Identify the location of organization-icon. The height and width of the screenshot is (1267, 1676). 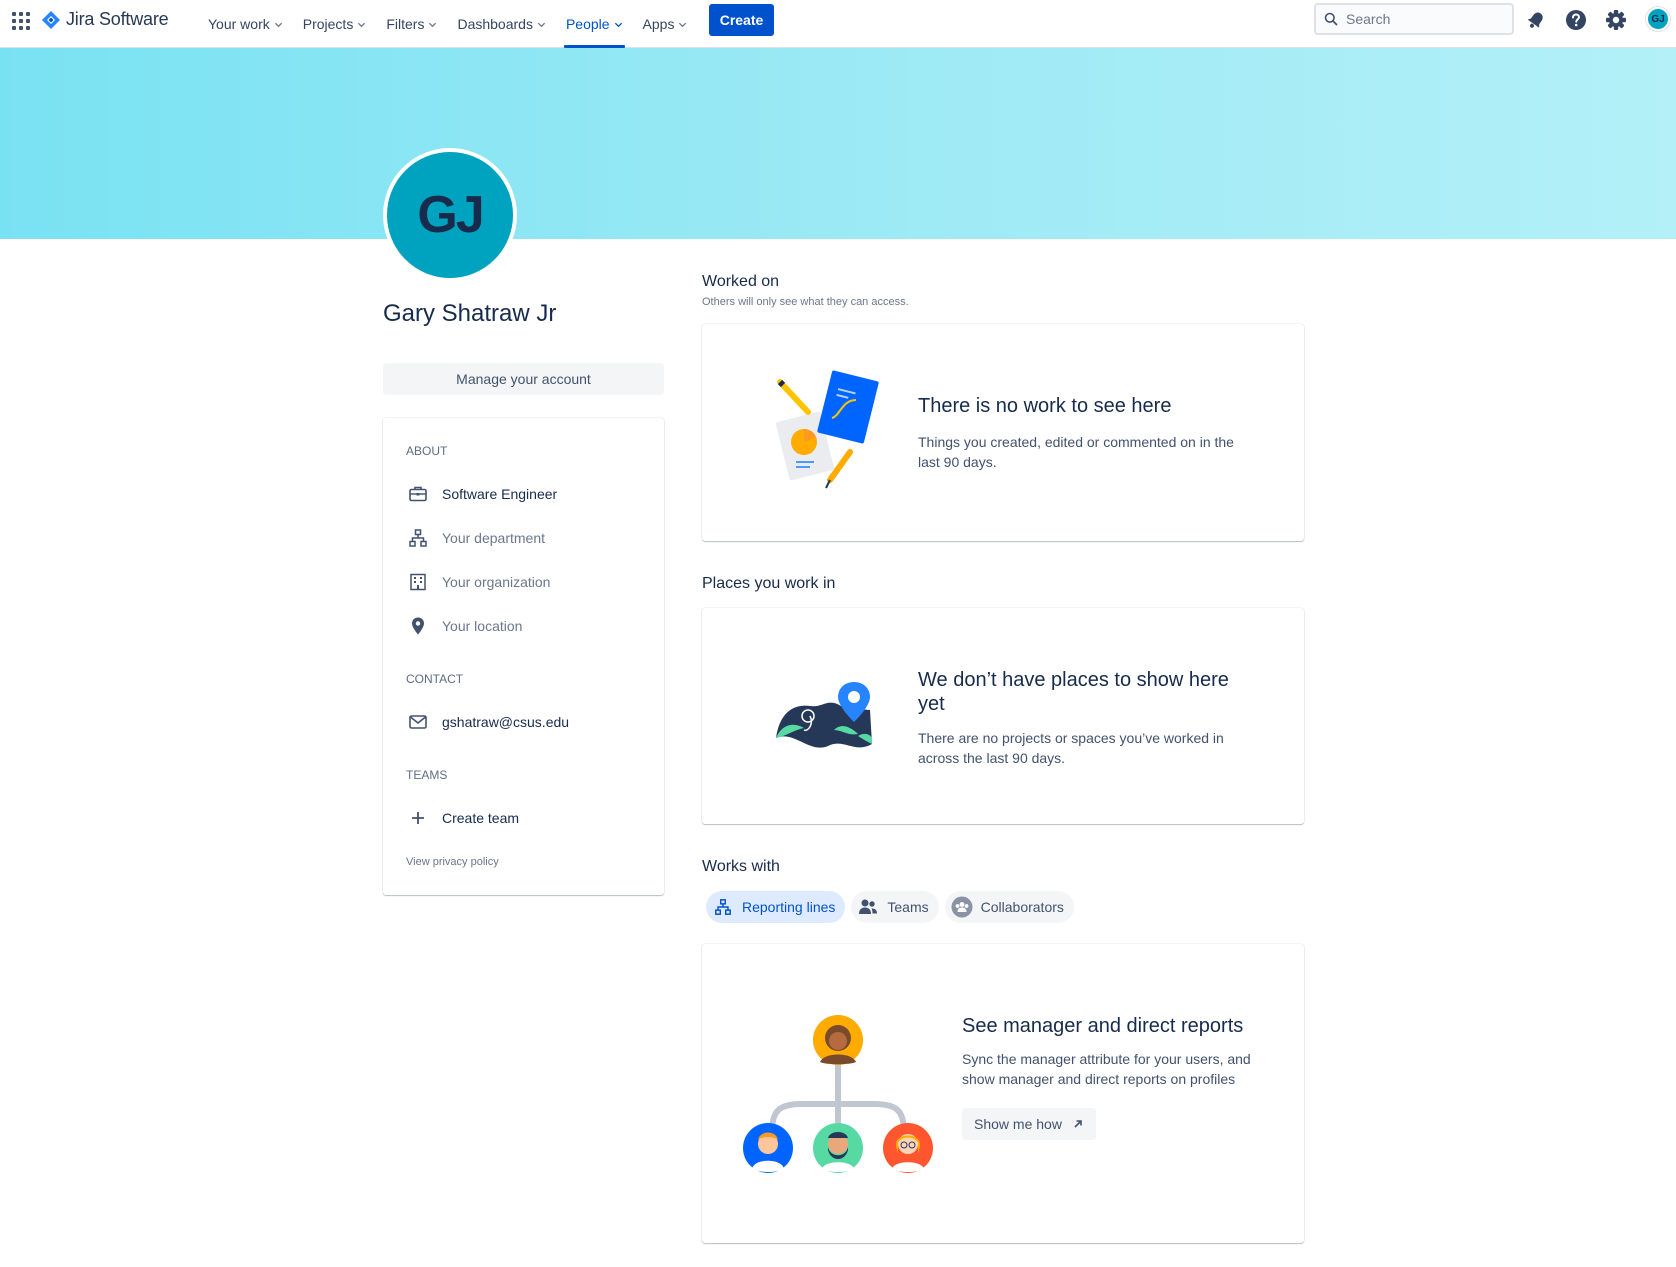
(418, 582).